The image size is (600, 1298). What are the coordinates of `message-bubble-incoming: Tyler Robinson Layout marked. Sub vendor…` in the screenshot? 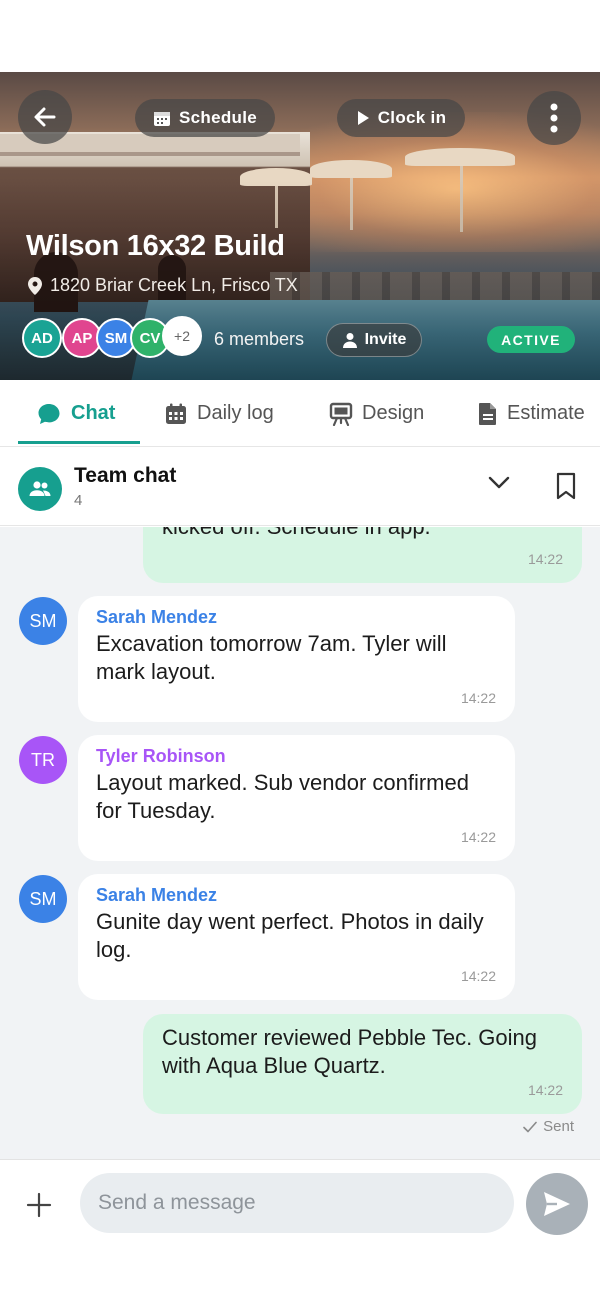 It's located at (296, 798).